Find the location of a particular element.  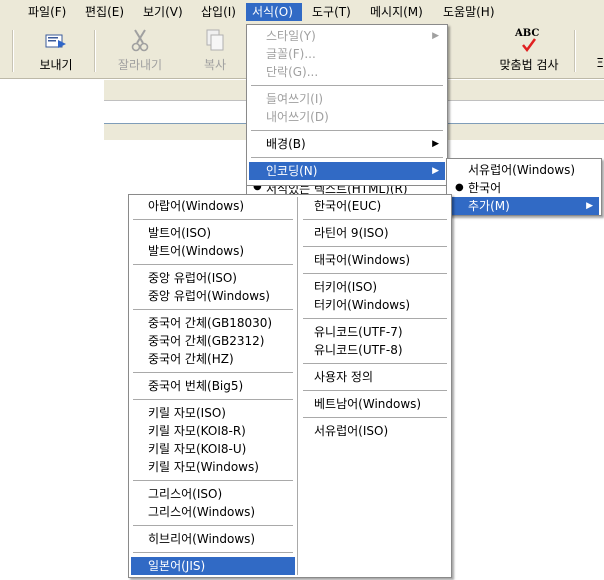

menu-item-encoding-option: 태국어(Windows) is located at coordinates (375, 260).